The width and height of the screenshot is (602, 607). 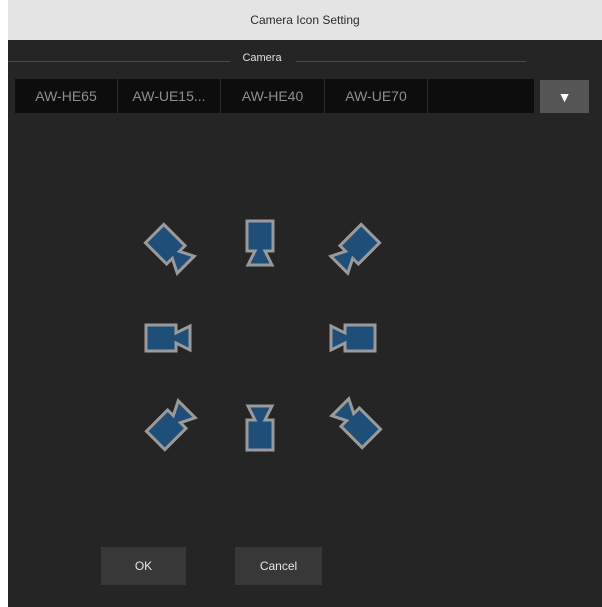 What do you see at coordinates (171, 425) in the screenshot?
I see `camera-icon-down-left` at bounding box center [171, 425].